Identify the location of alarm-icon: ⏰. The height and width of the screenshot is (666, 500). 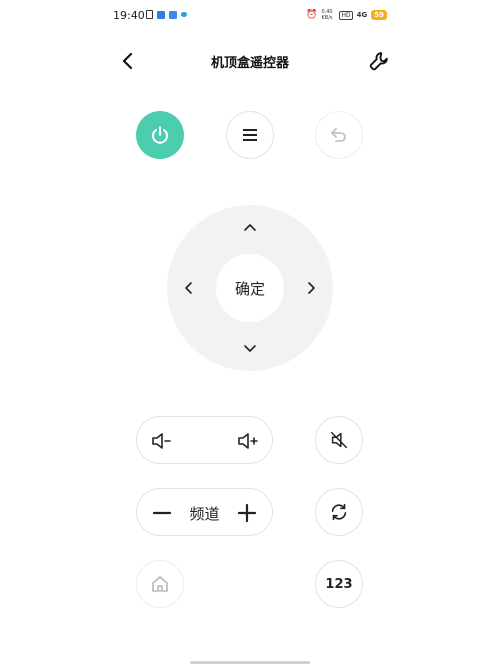
(312, 15).